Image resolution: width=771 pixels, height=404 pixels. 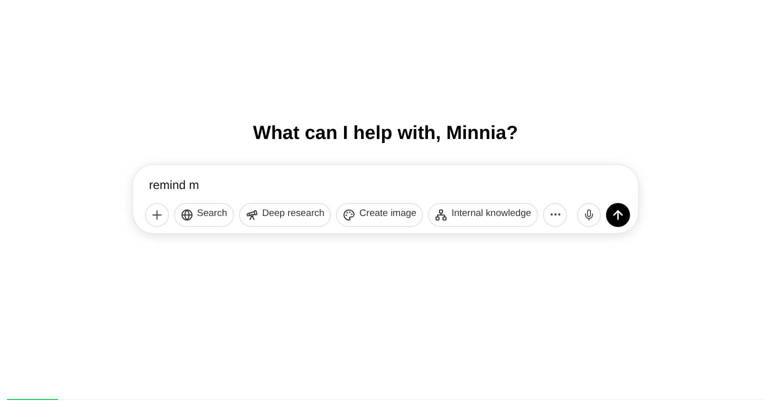 I want to click on tool-button: Internal knowledge, so click(x=483, y=214).